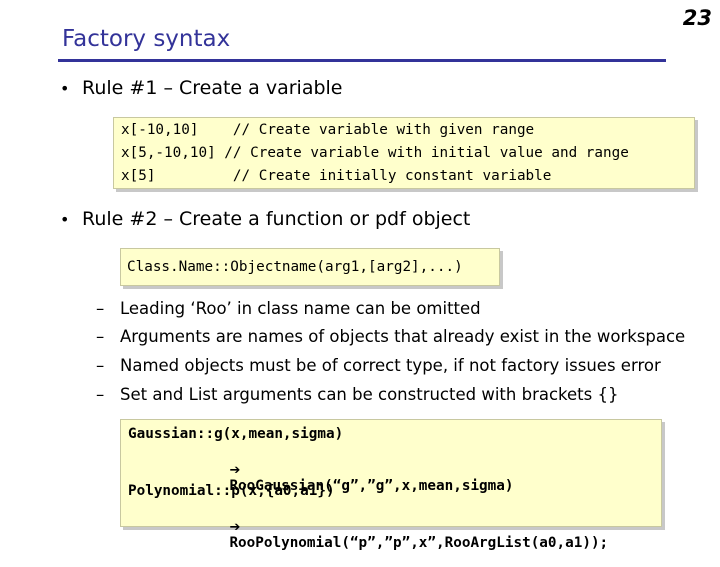  Describe the element at coordinates (146, 39) in the screenshot. I see `slide-title: Factory syntax` at that location.